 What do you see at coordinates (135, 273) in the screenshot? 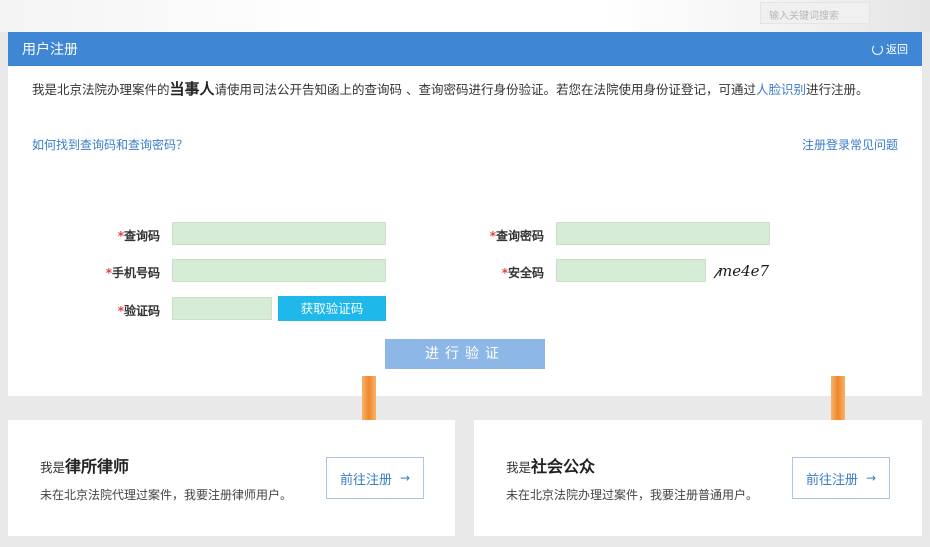
I see `phone-label-text: 手机号码` at bounding box center [135, 273].